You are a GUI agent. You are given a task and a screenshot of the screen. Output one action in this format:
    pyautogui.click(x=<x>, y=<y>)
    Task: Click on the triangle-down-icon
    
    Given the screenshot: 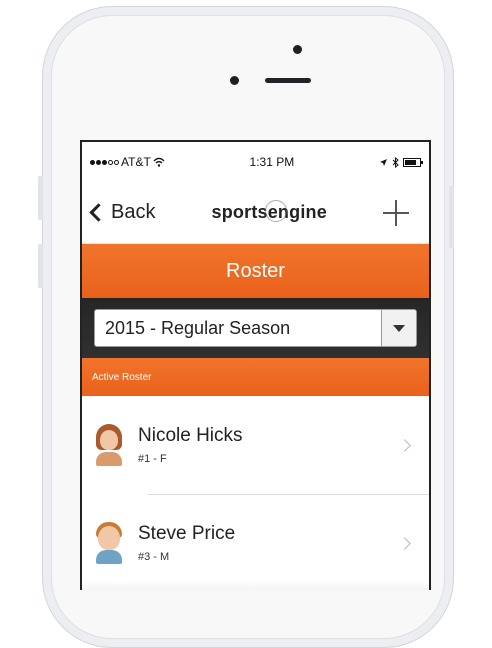 What is the action you would take?
    pyautogui.click(x=399, y=328)
    